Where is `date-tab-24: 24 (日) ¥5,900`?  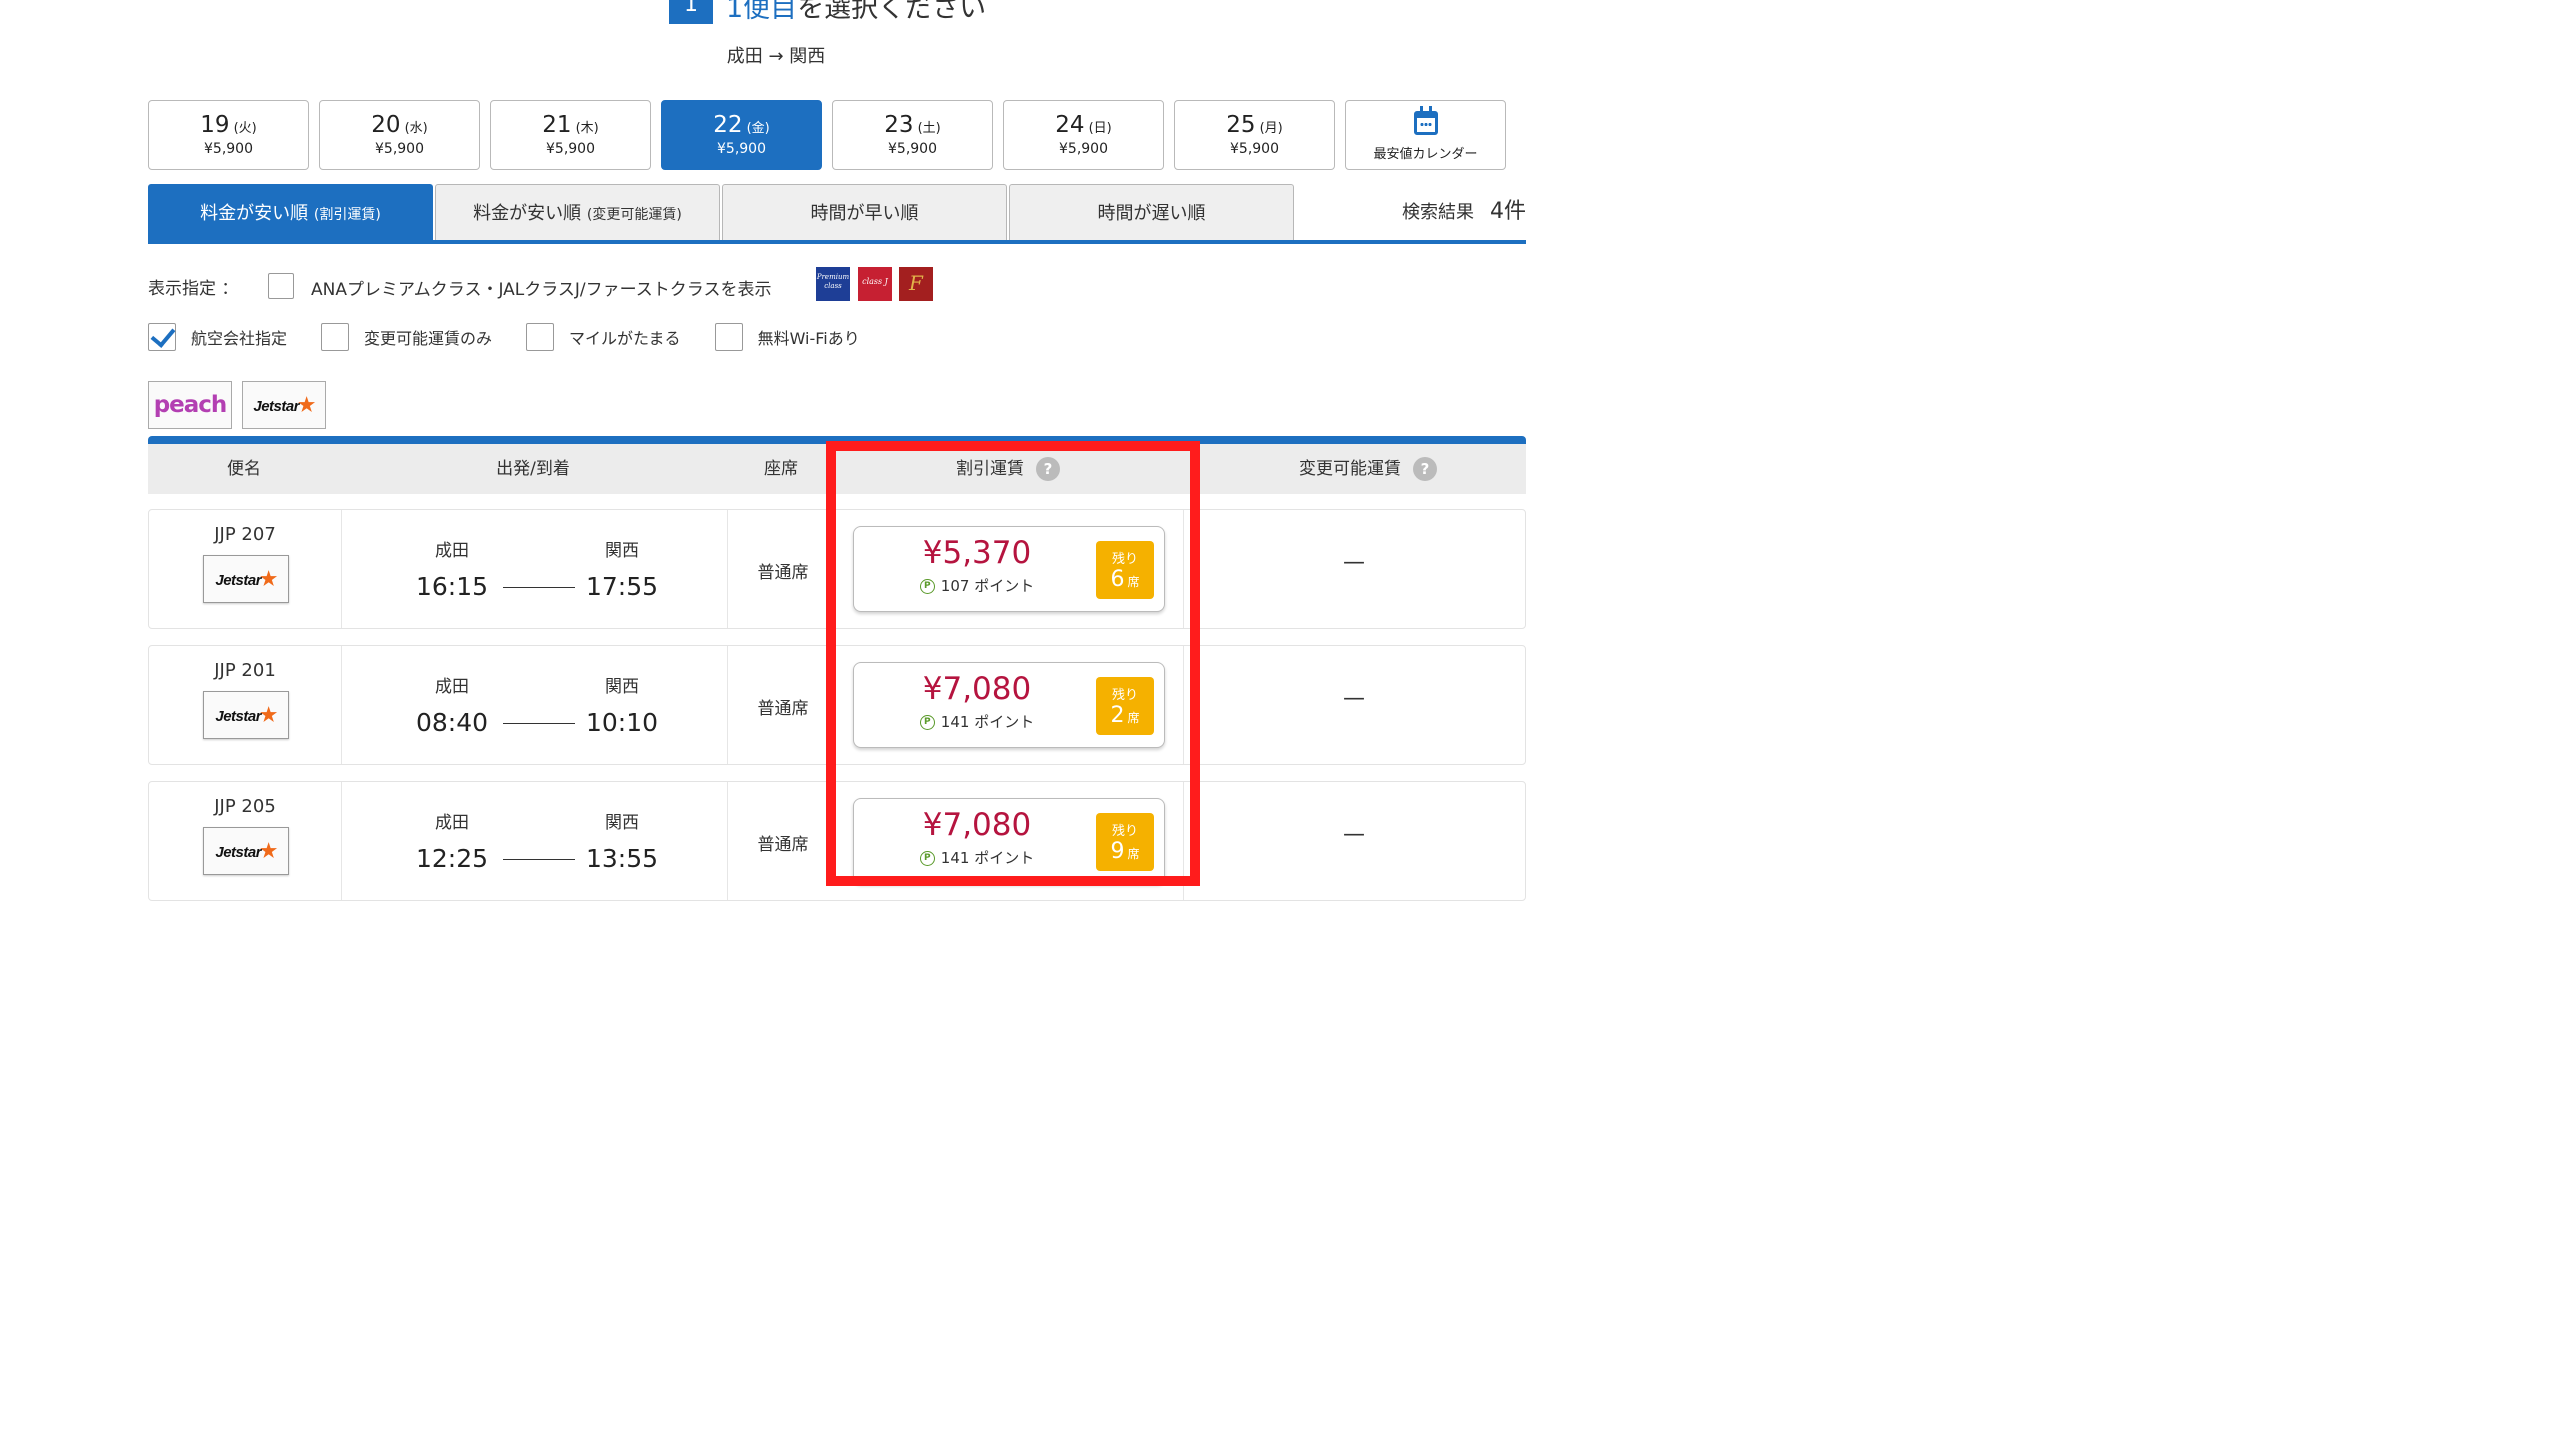
date-tab-24: 24 (日) ¥5,900 is located at coordinates (1083, 135).